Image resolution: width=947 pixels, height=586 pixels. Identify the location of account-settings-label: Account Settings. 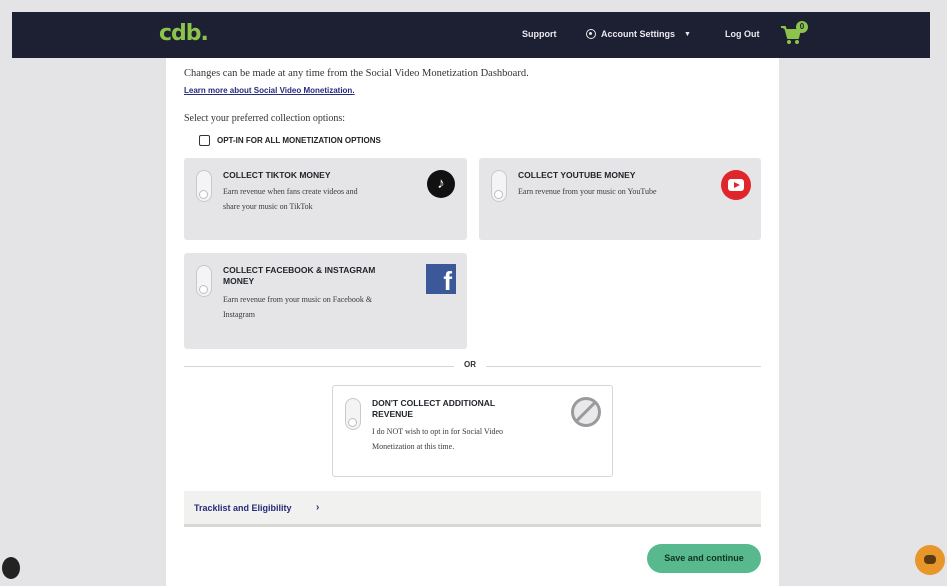
(638, 34).